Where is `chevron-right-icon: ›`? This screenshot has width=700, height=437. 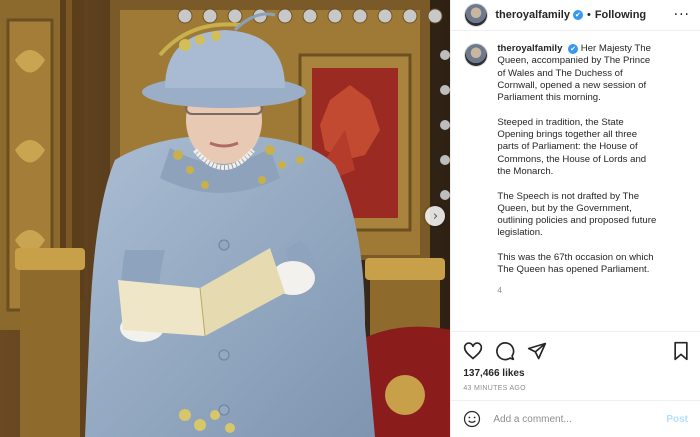
chevron-right-icon: › is located at coordinates (435, 216).